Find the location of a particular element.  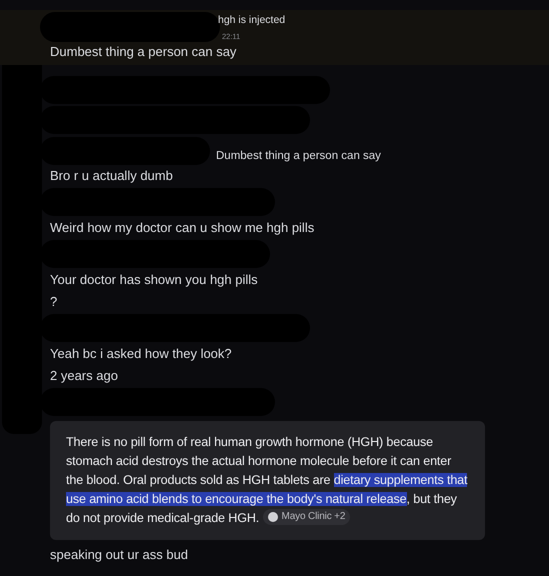

message-text: speaking out ur ass bud is located at coordinates (119, 555).